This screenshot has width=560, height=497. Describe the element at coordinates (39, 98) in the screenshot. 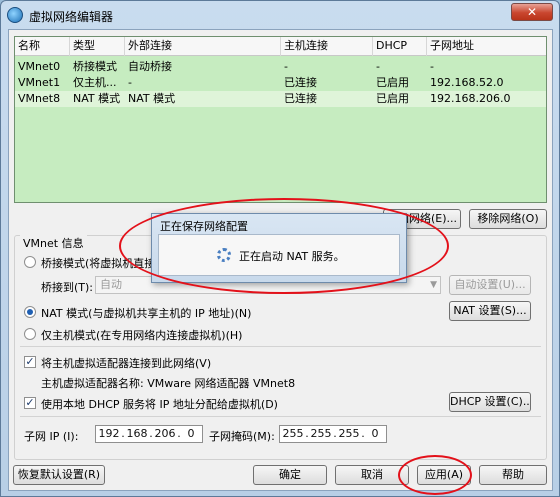

I see `cell-name: VMnet8` at that location.